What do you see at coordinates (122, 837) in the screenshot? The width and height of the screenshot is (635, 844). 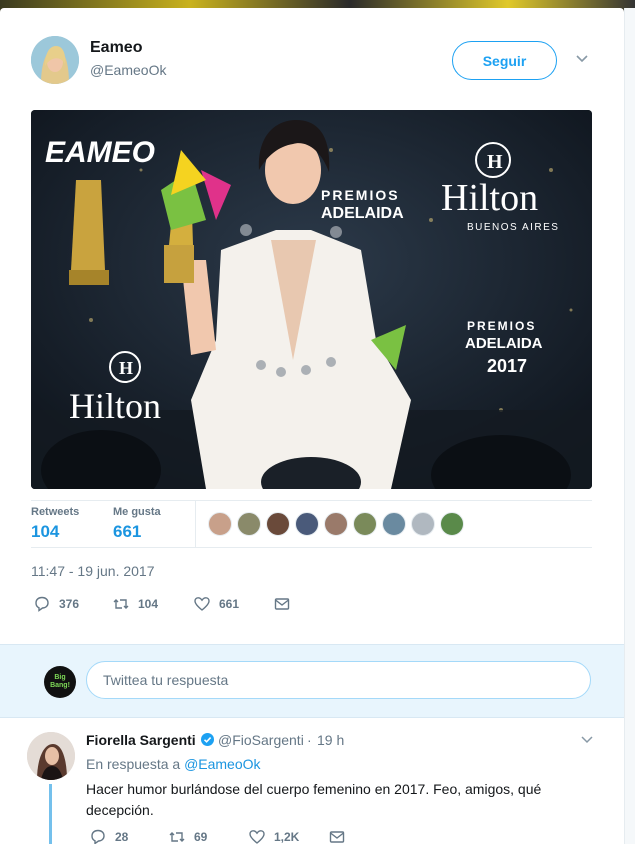 I see `reply-count: 28` at bounding box center [122, 837].